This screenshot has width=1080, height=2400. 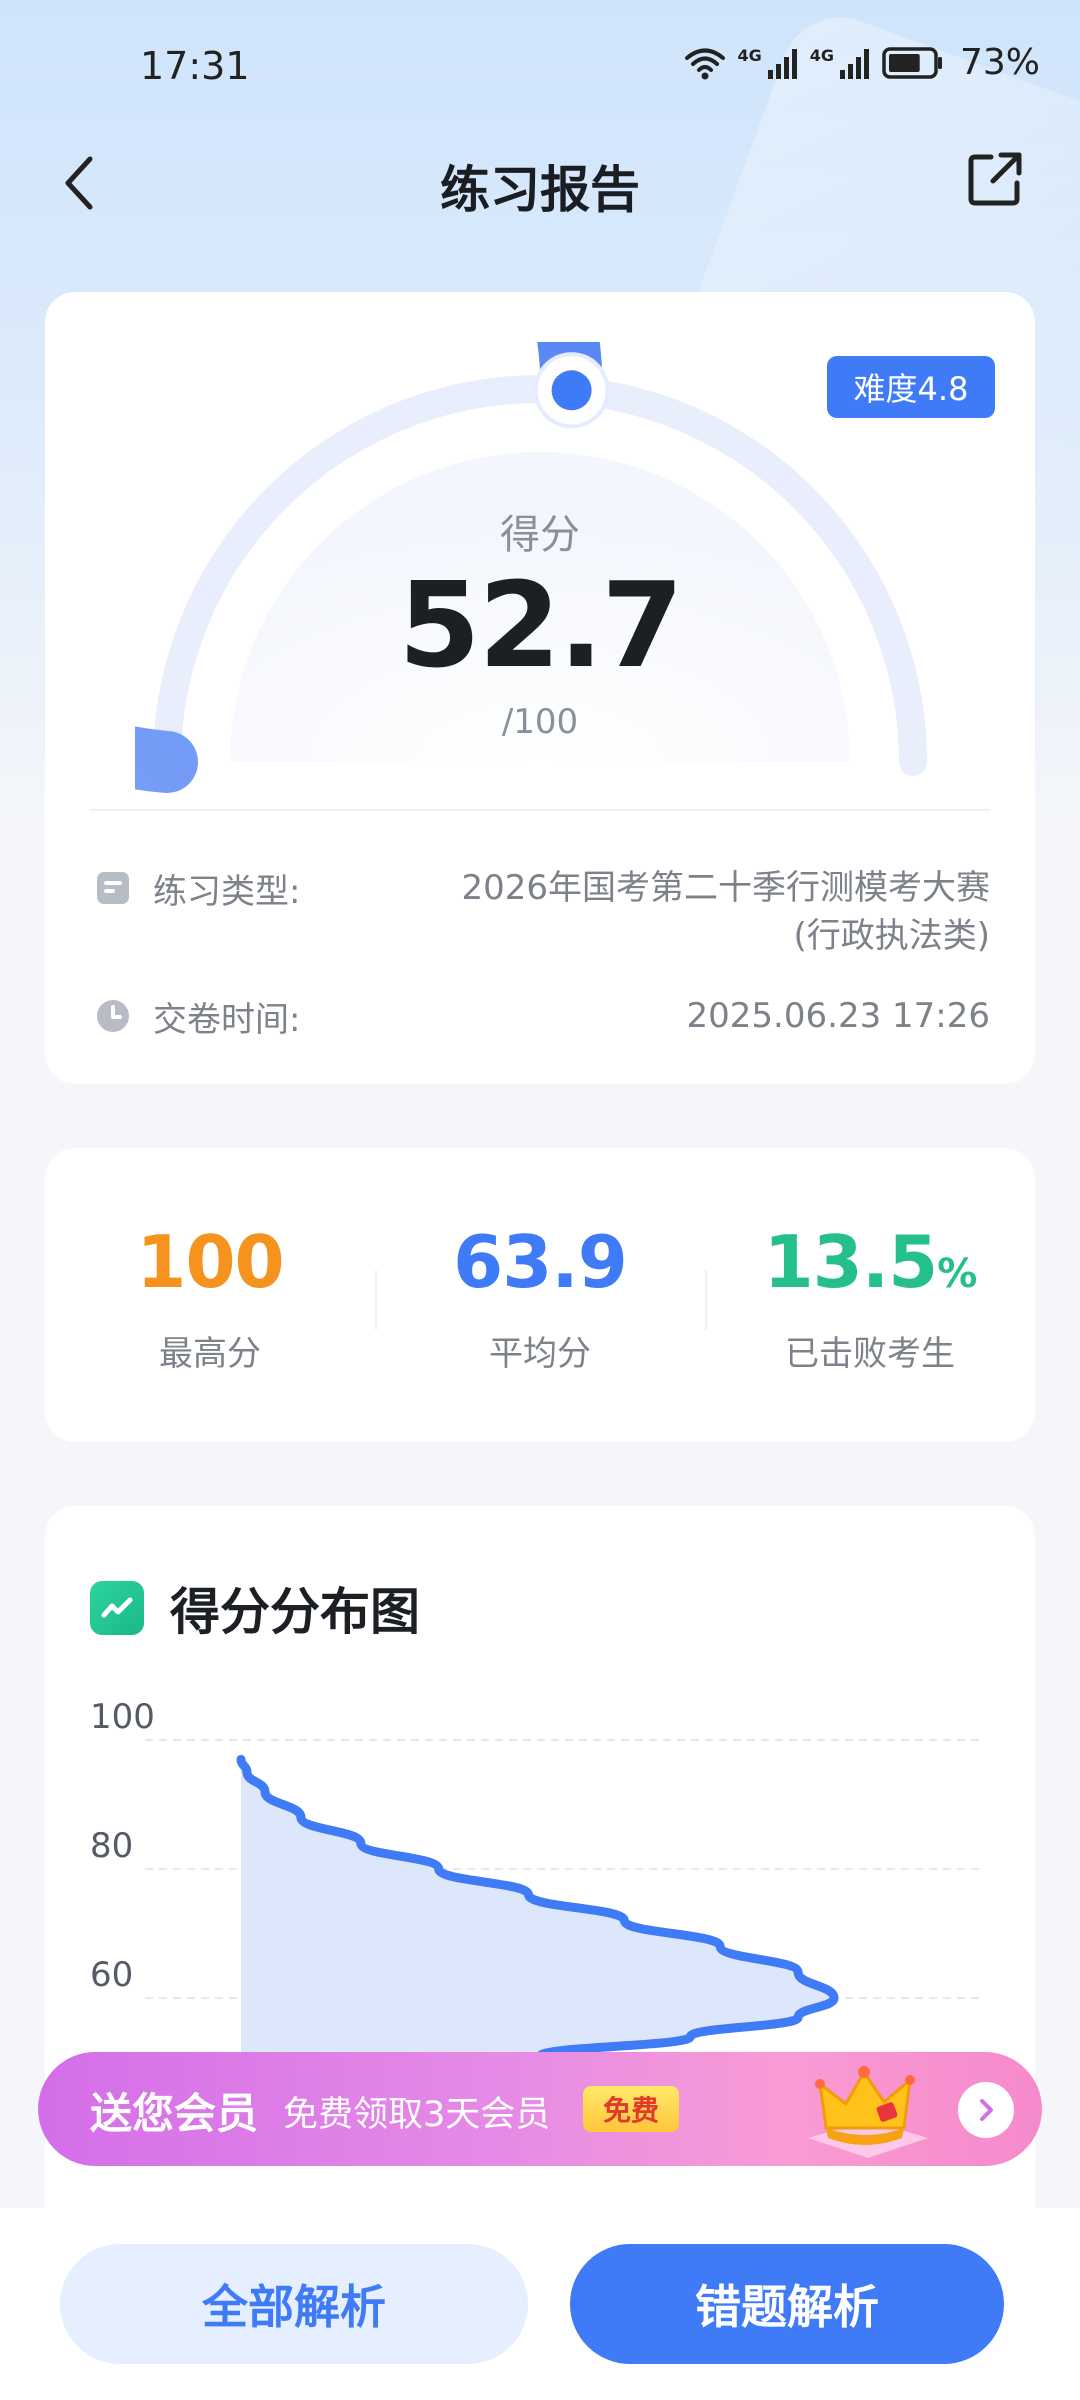 What do you see at coordinates (195, 66) in the screenshot?
I see `status-time: 17:31` at bounding box center [195, 66].